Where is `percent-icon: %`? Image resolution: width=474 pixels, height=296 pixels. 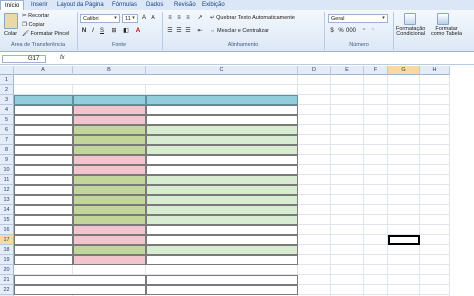 percent-icon: % is located at coordinates (341, 31).